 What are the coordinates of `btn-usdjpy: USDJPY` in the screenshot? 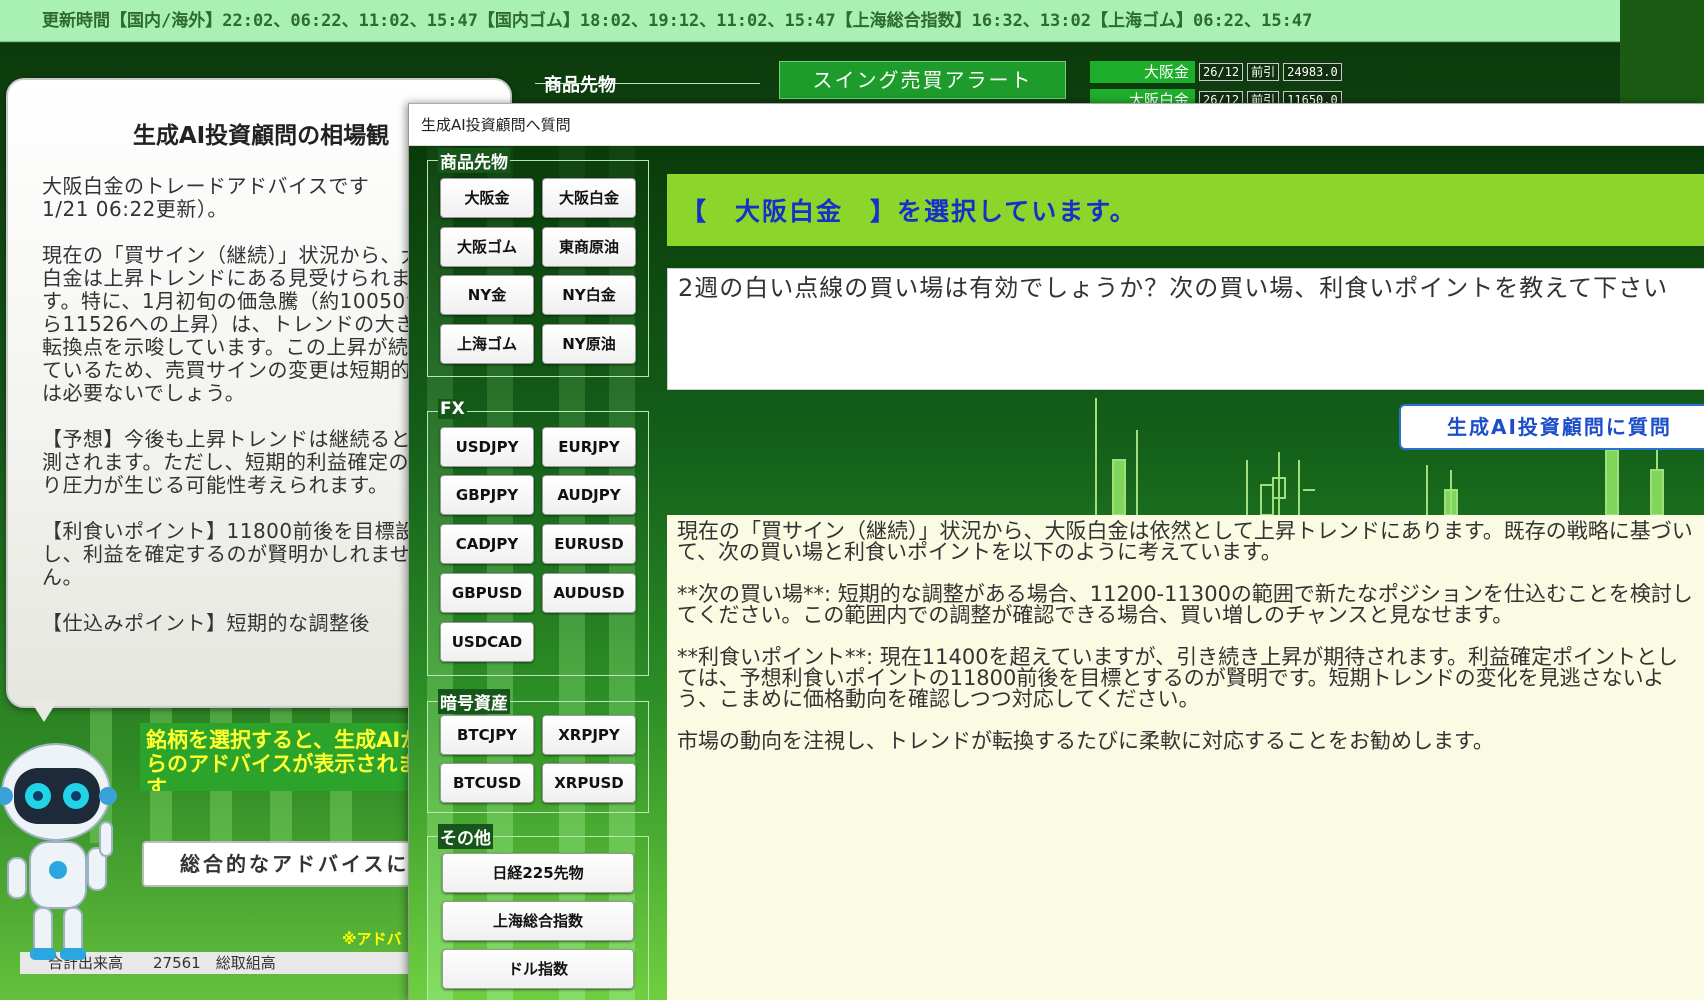 It's located at (487, 447).